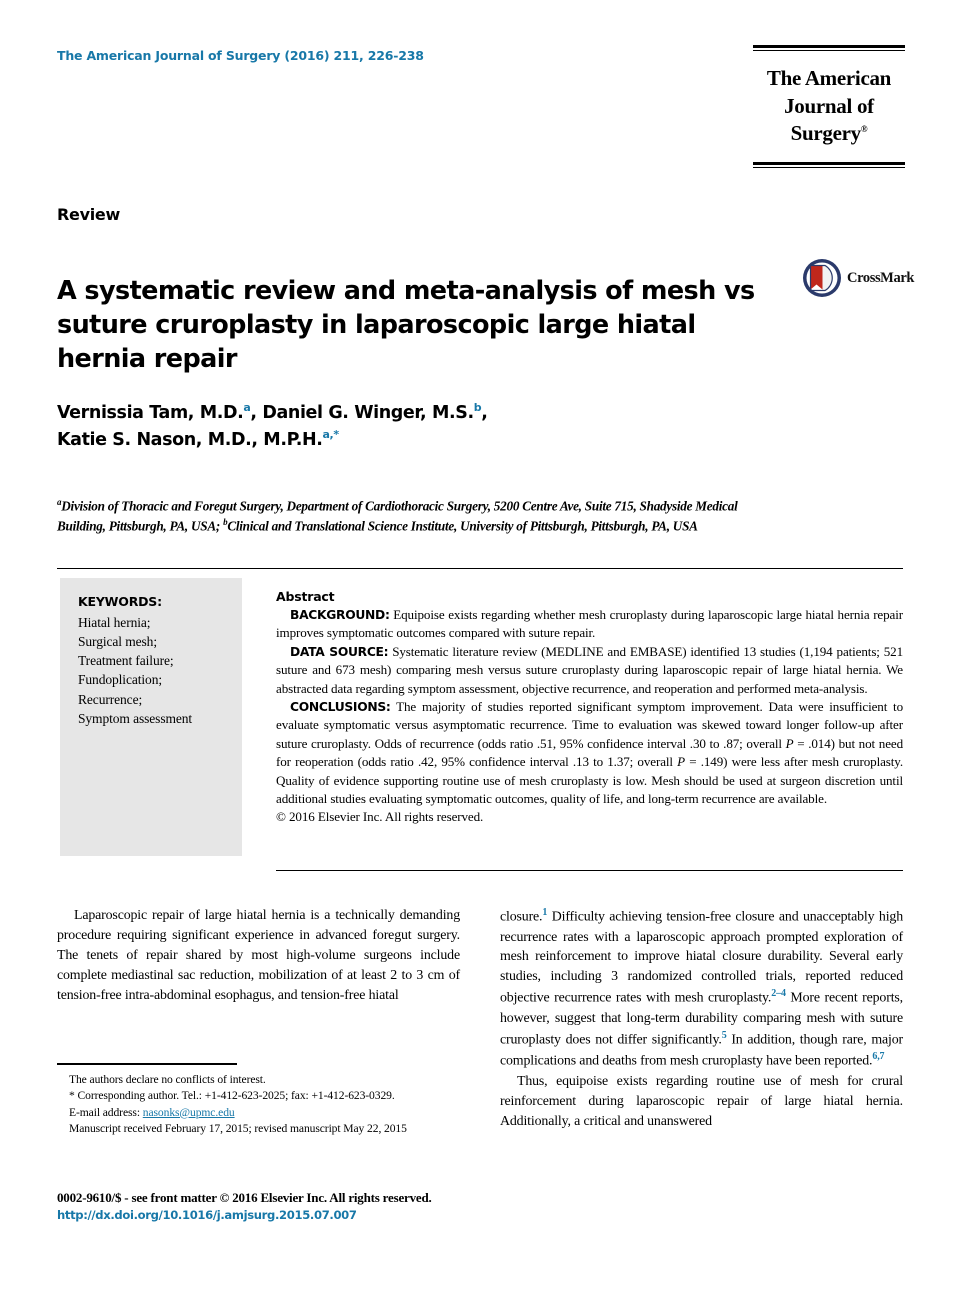  I want to click on footnote-divider, so click(147, 1064).